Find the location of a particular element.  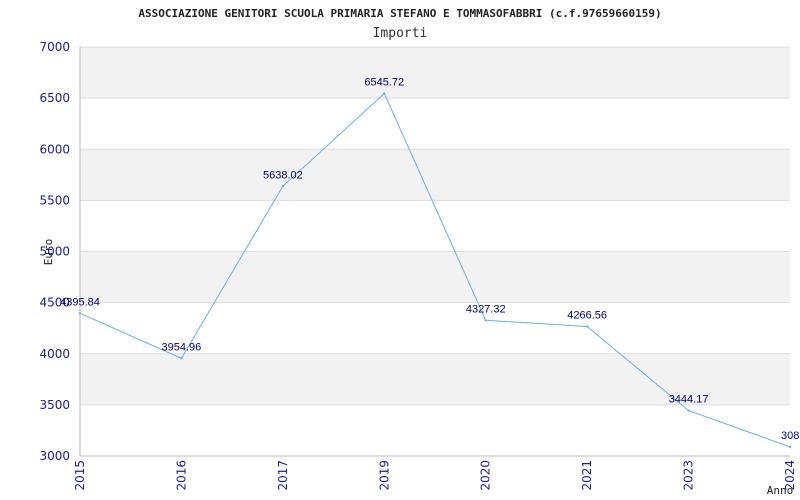

x-tick-label: 2019 is located at coordinates (384, 475).